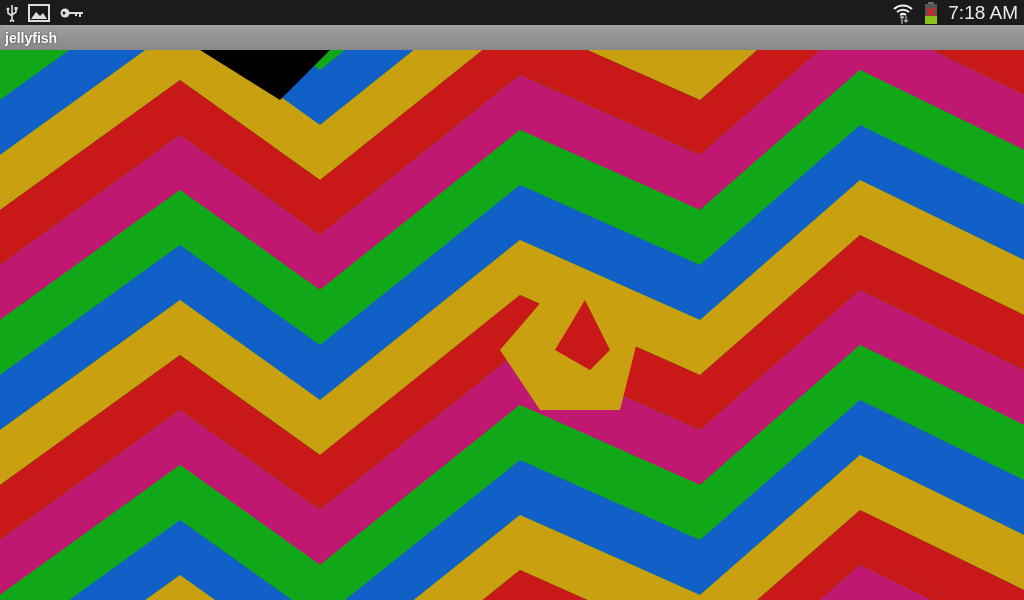 The image size is (1024, 600). Describe the element at coordinates (39, 12) in the screenshot. I see `image-icon` at that location.